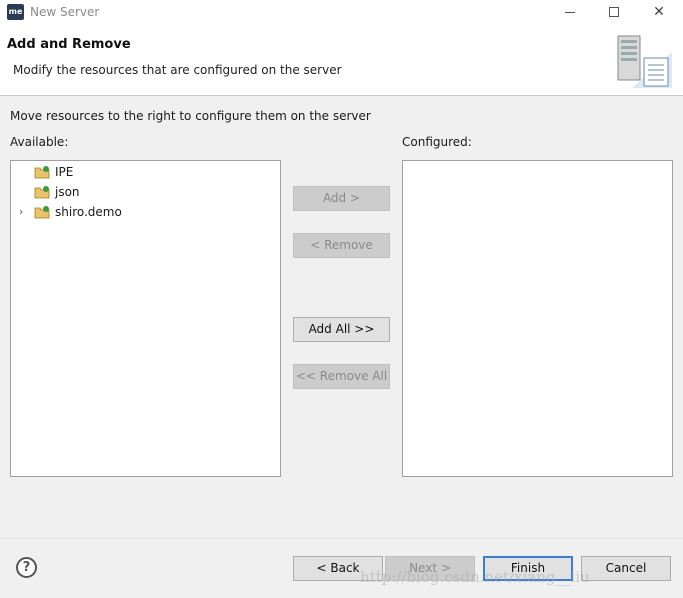  Describe the element at coordinates (88, 212) in the screenshot. I see `tree-item-label: shiro.demo` at that location.